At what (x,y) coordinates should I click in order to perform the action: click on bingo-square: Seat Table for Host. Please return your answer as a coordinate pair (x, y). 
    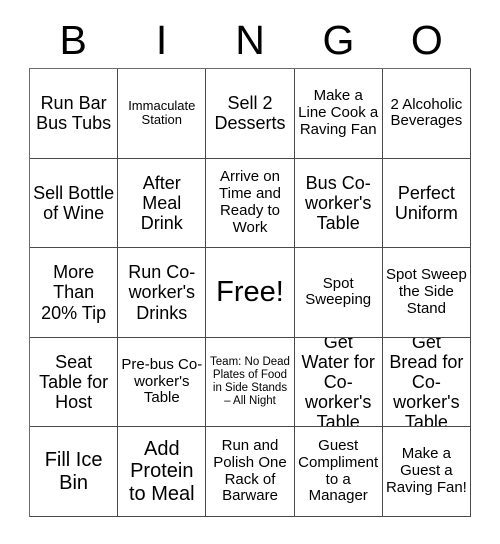
    Looking at the image, I should click on (74, 382).